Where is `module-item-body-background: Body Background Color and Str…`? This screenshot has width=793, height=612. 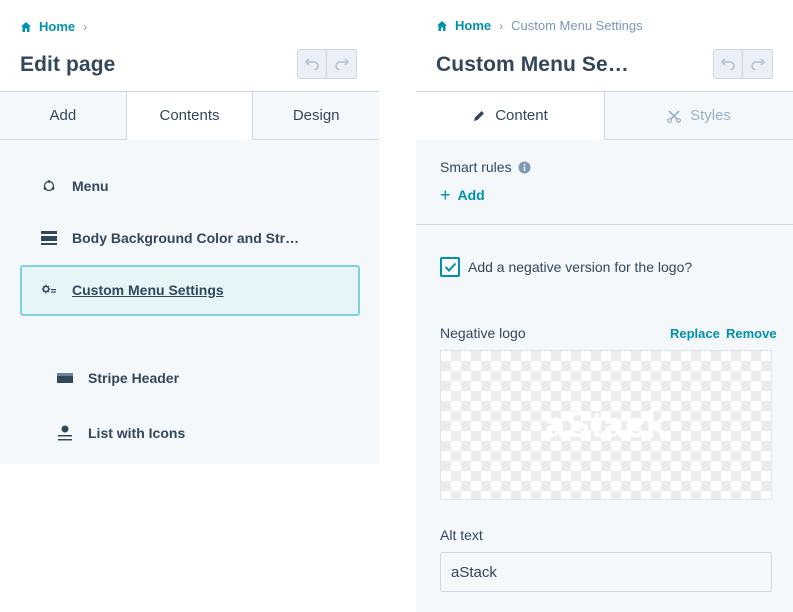
module-item-body-background: Body Background Color and Str… is located at coordinates (169, 238).